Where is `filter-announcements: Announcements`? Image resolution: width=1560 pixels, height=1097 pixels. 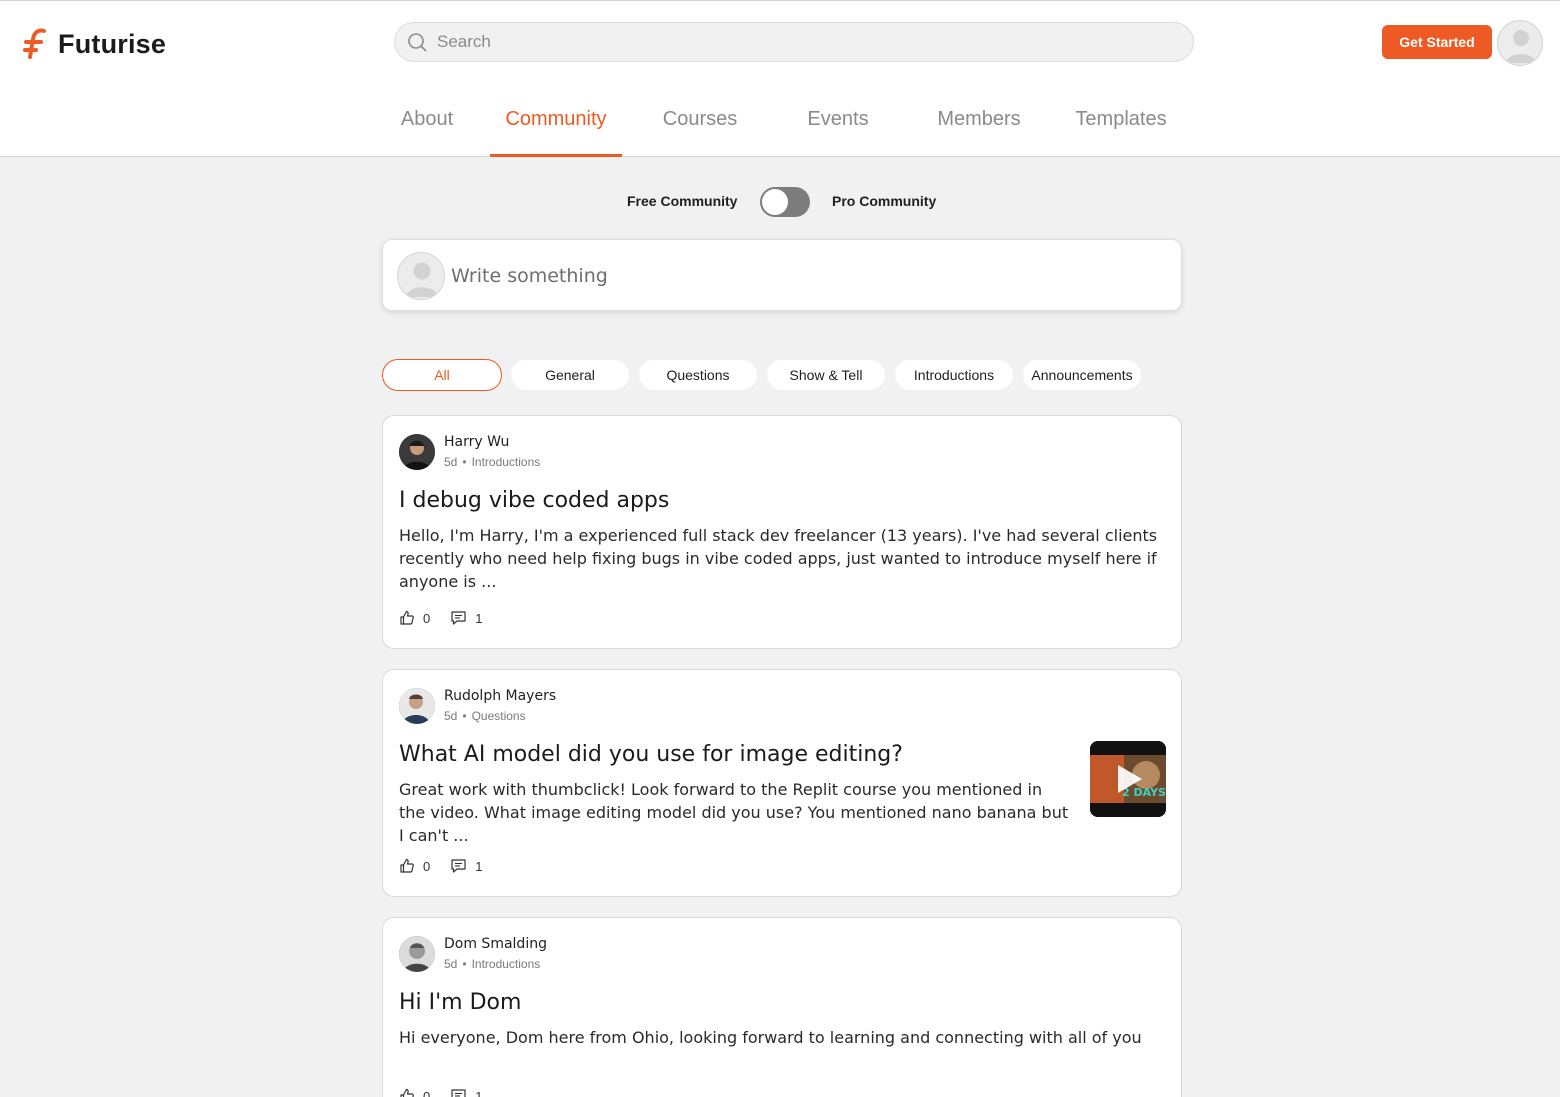
filter-announcements: Announcements is located at coordinates (1082, 375).